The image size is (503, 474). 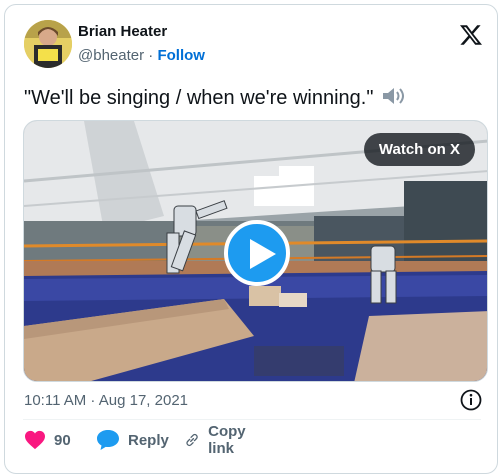 I want to click on copy-link-button: Copy link, so click(x=219, y=440).